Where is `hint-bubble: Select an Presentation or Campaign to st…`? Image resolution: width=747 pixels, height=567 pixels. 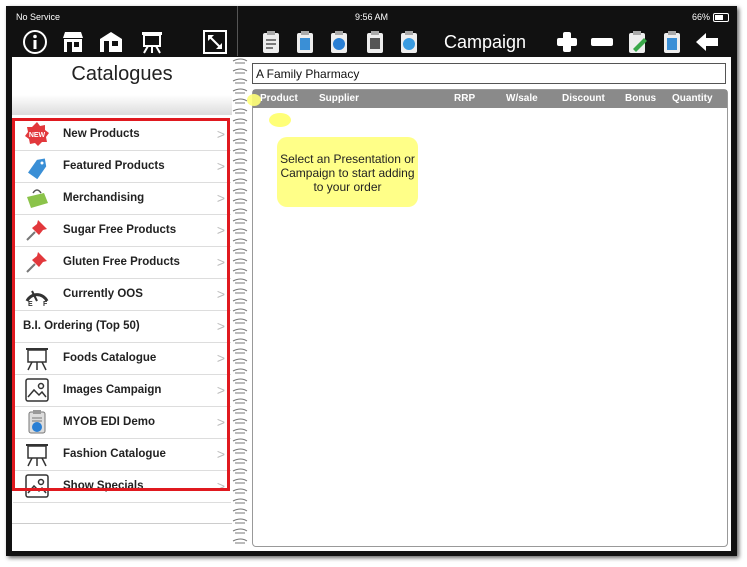
hint-bubble: Select an Presentation or Campaign to st… is located at coordinates (347, 172).